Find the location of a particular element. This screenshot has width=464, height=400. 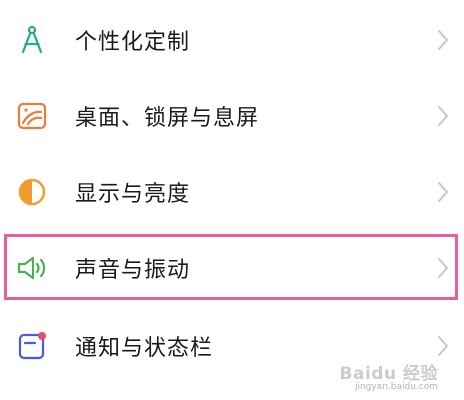

settings-item-label: 个性化定制 is located at coordinates (133, 42).